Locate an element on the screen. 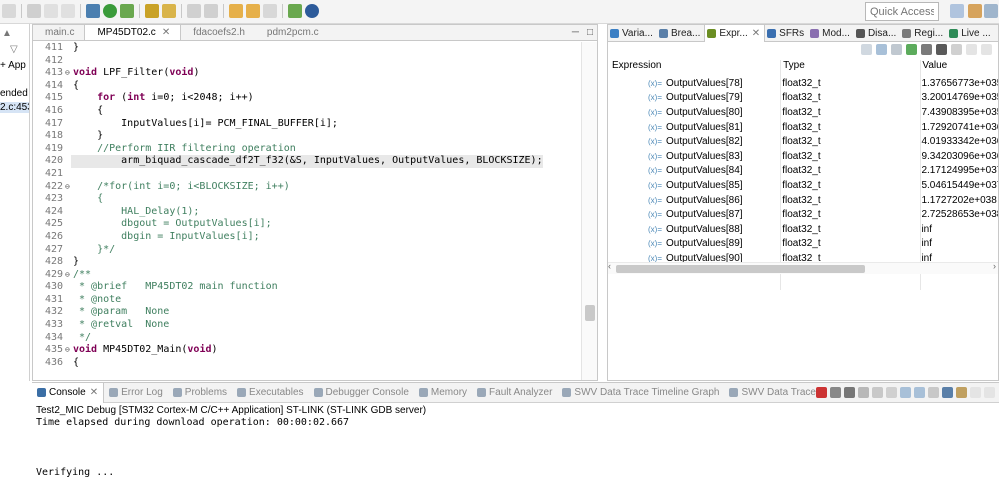 This screenshot has width=999, height=498. tab-executables: Executables is located at coordinates (270, 393).